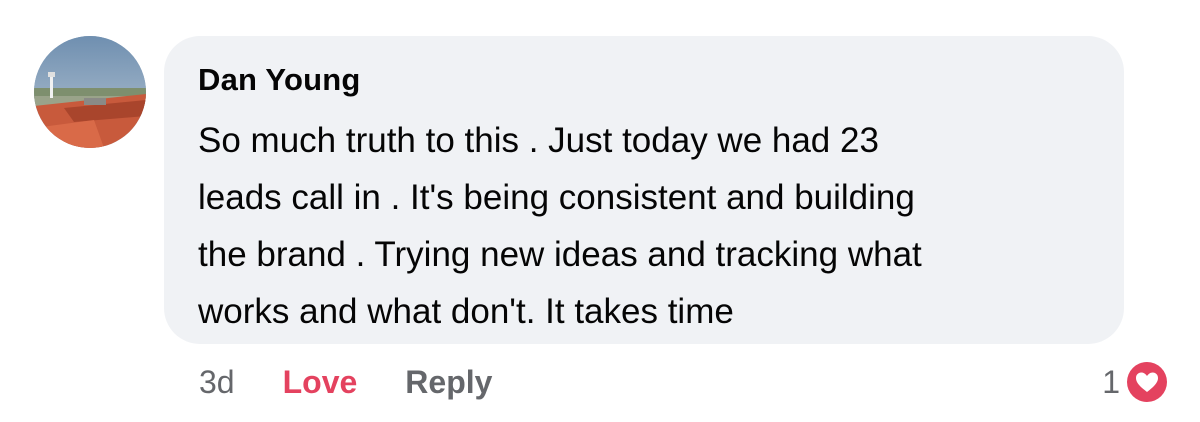  What do you see at coordinates (320, 382) in the screenshot?
I see `love-button: Love` at bounding box center [320, 382].